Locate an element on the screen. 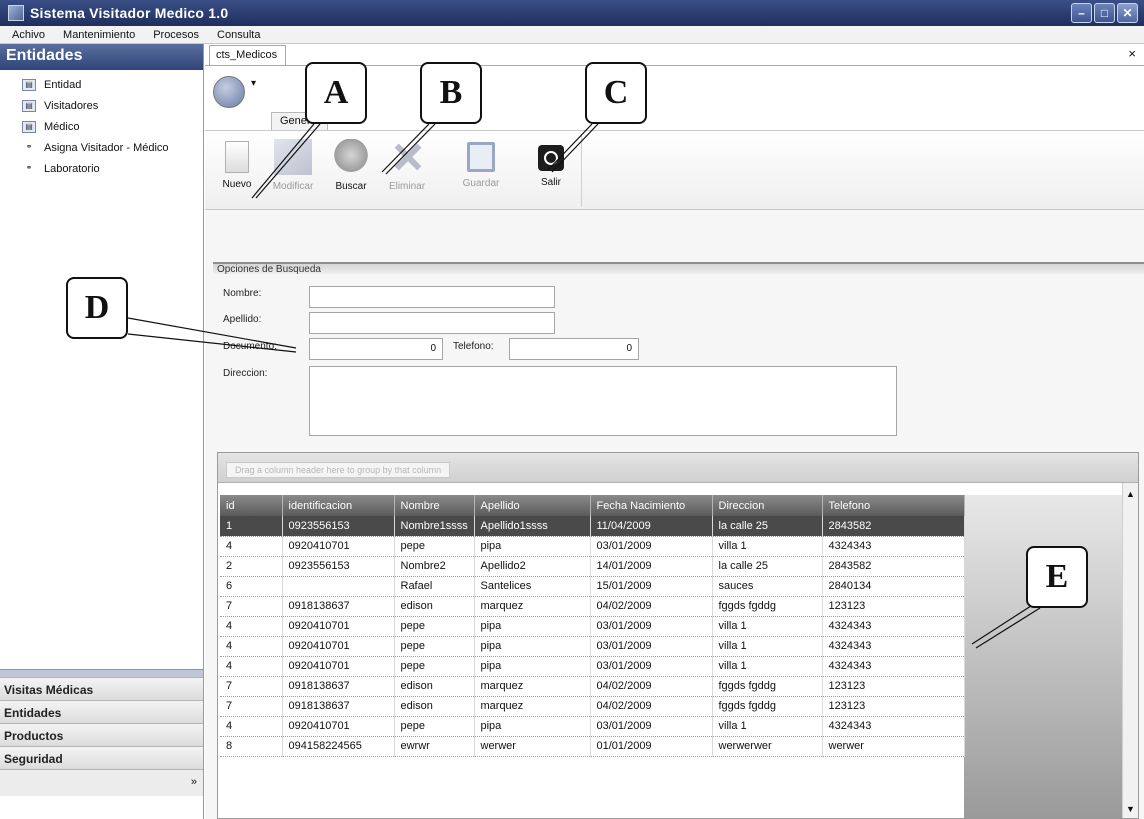 The width and height of the screenshot is (1144, 819). cell-telefono: 2843582 is located at coordinates (893, 566).